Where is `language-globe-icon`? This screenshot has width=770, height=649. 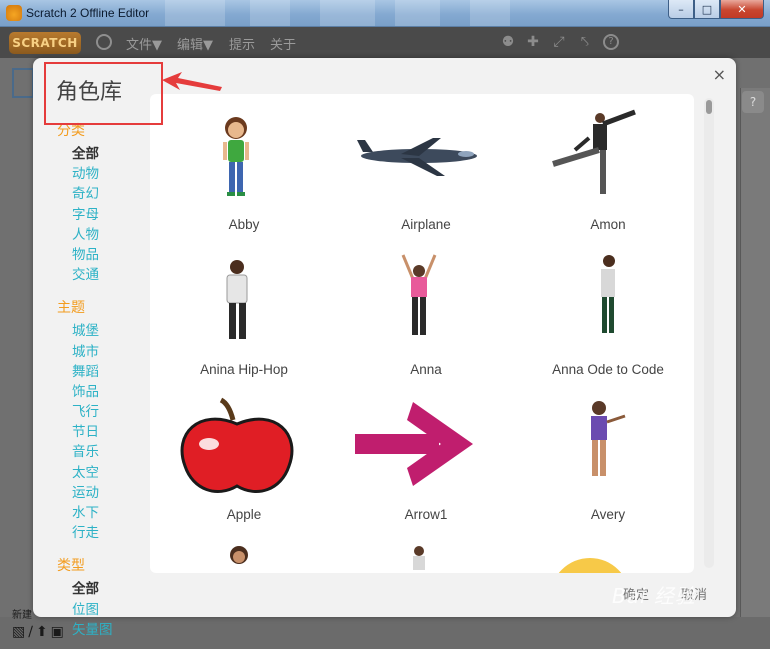
language-globe-icon is located at coordinates (104, 42).